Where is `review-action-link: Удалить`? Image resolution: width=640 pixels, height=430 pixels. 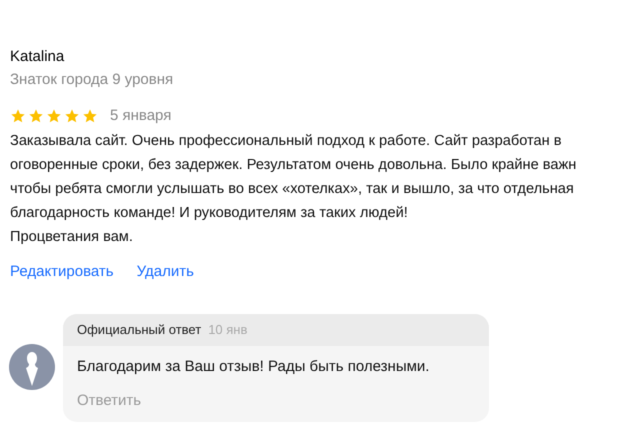 review-action-link: Удалить is located at coordinates (165, 272).